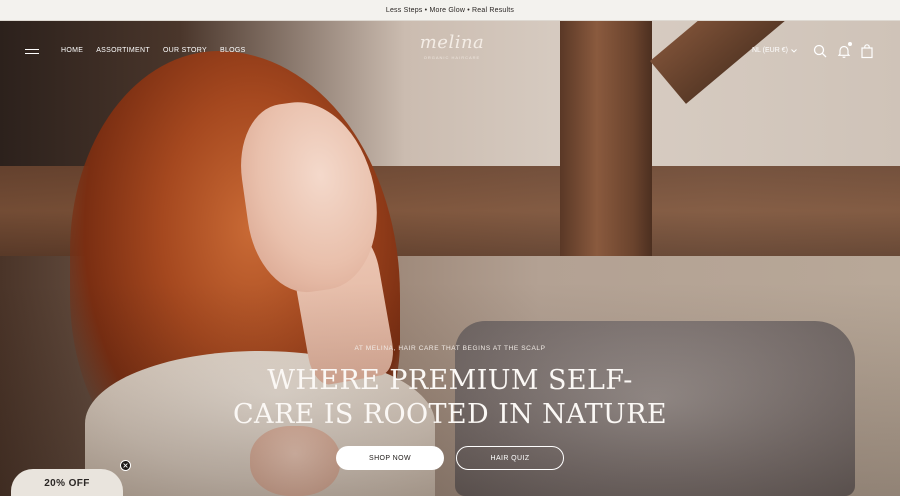 The image size is (900, 496). I want to click on close-icon, so click(125, 465).